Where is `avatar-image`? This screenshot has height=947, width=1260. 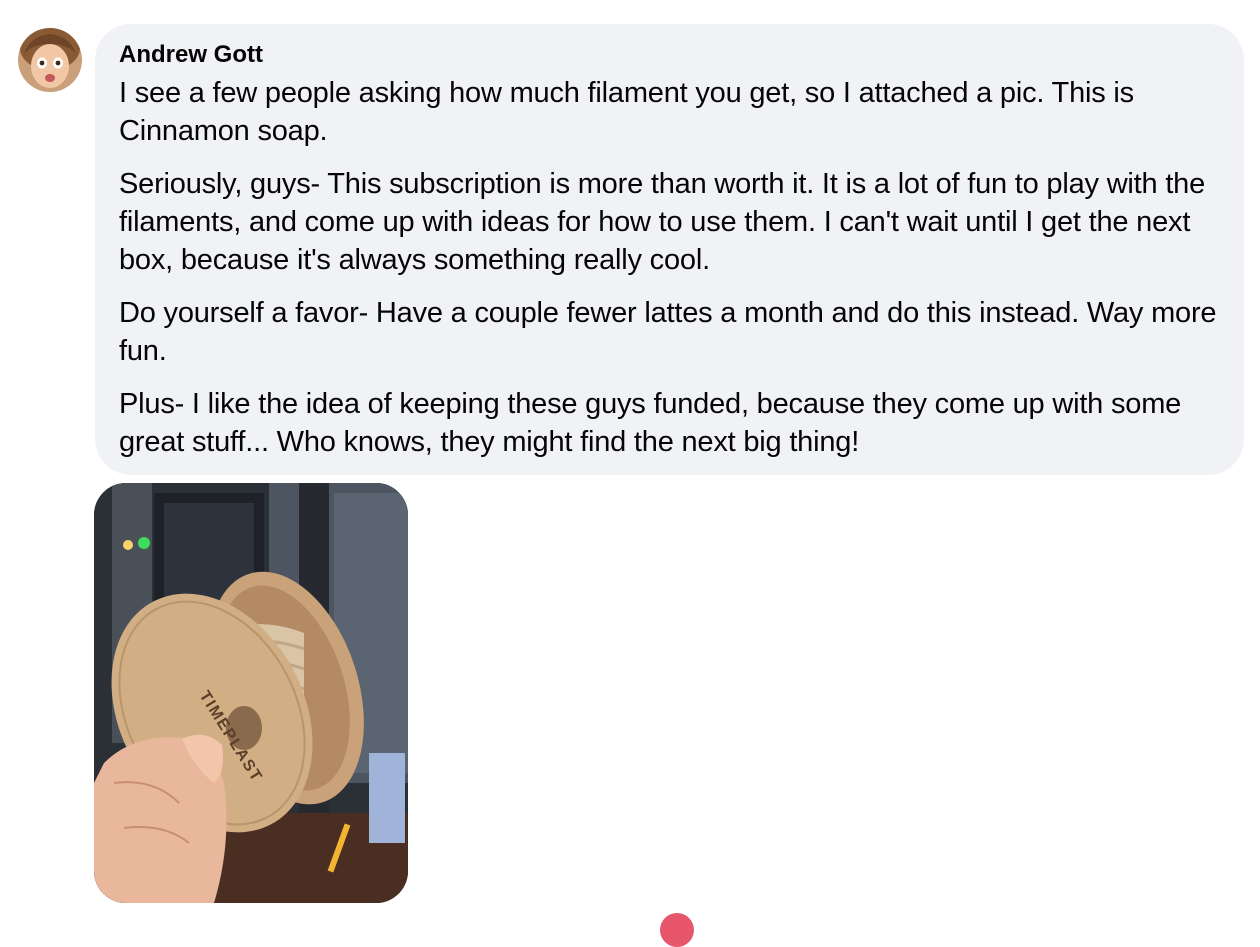
avatar-image is located at coordinates (50, 60).